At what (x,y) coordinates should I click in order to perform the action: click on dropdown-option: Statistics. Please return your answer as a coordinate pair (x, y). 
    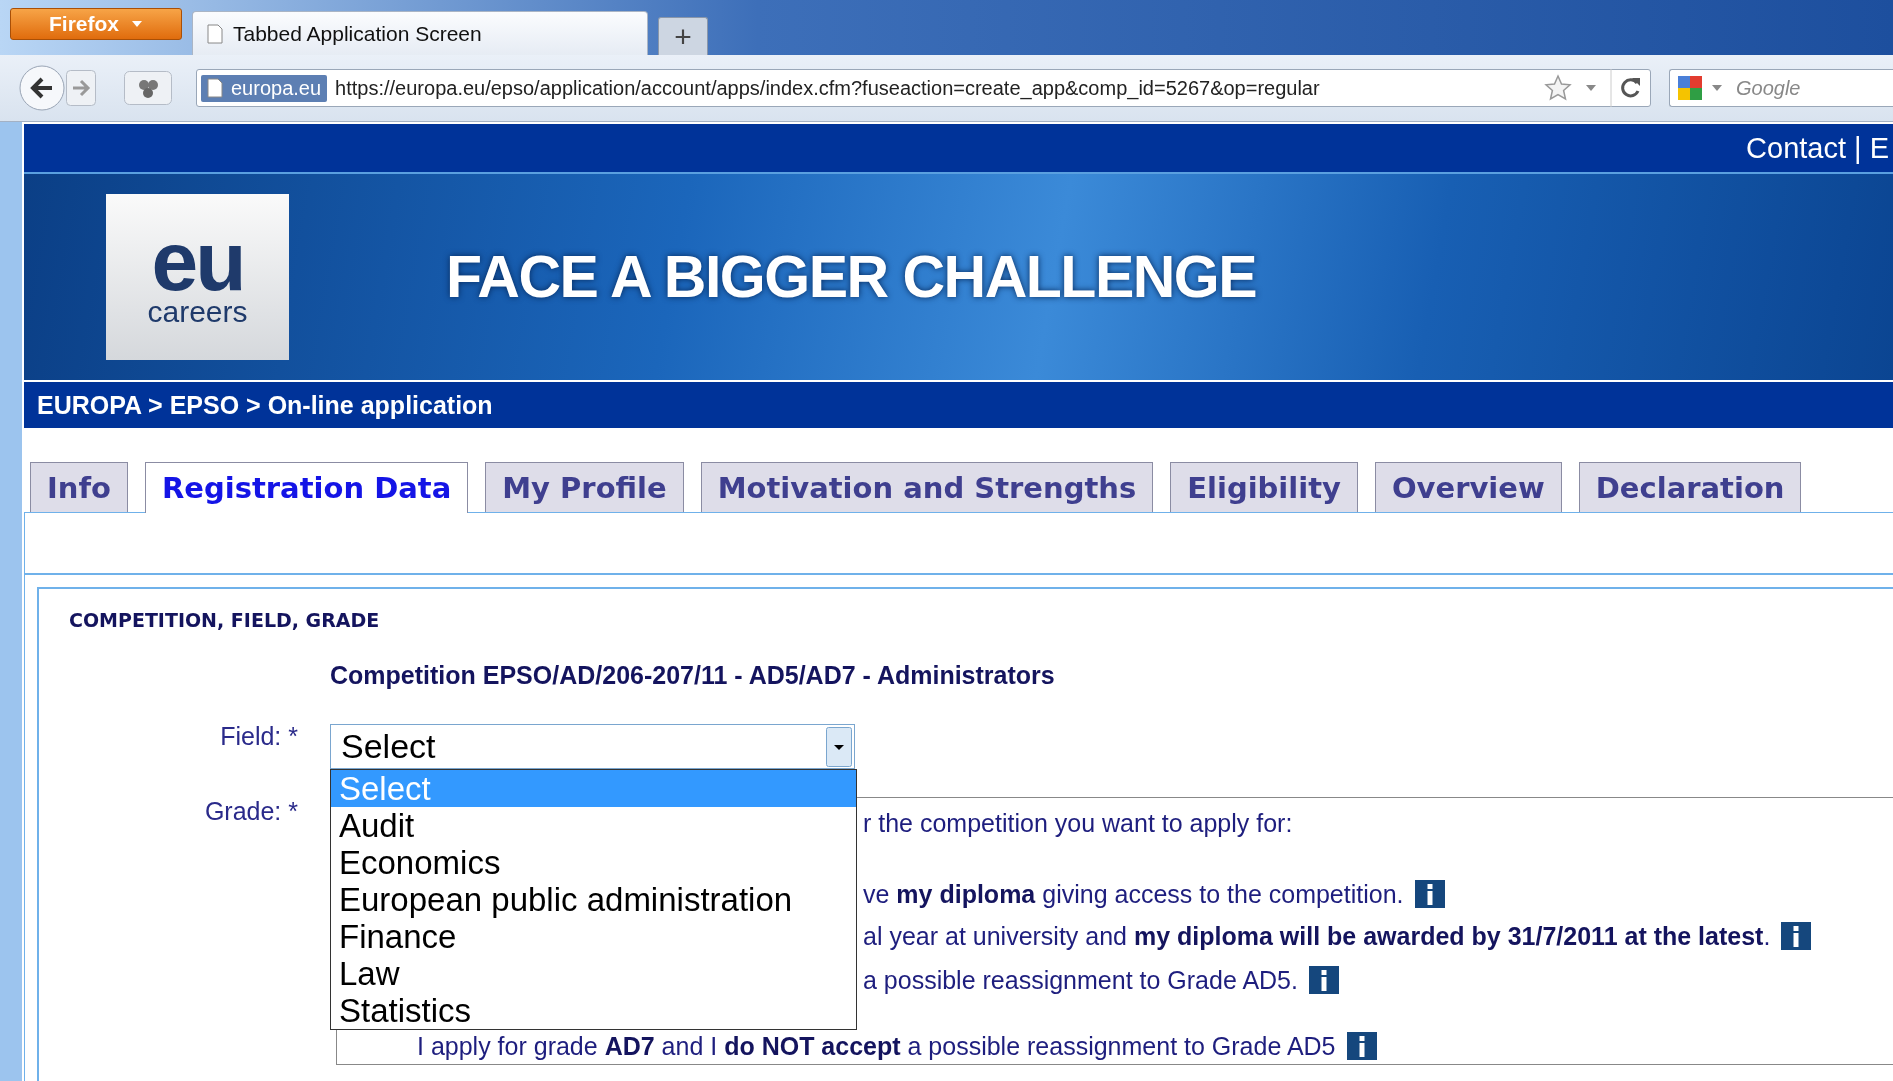
    Looking at the image, I should click on (593, 1010).